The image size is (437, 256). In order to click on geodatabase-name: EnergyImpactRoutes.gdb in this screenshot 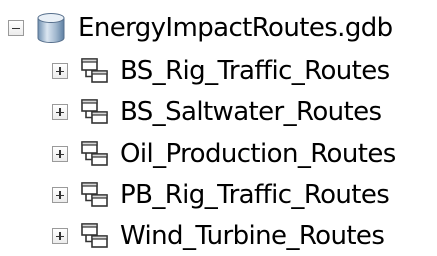, I will do `click(235, 28)`.